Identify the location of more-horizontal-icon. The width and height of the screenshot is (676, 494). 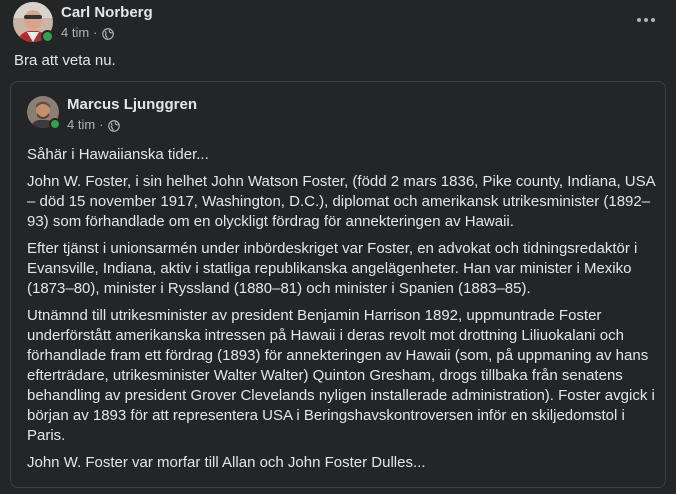
(646, 20).